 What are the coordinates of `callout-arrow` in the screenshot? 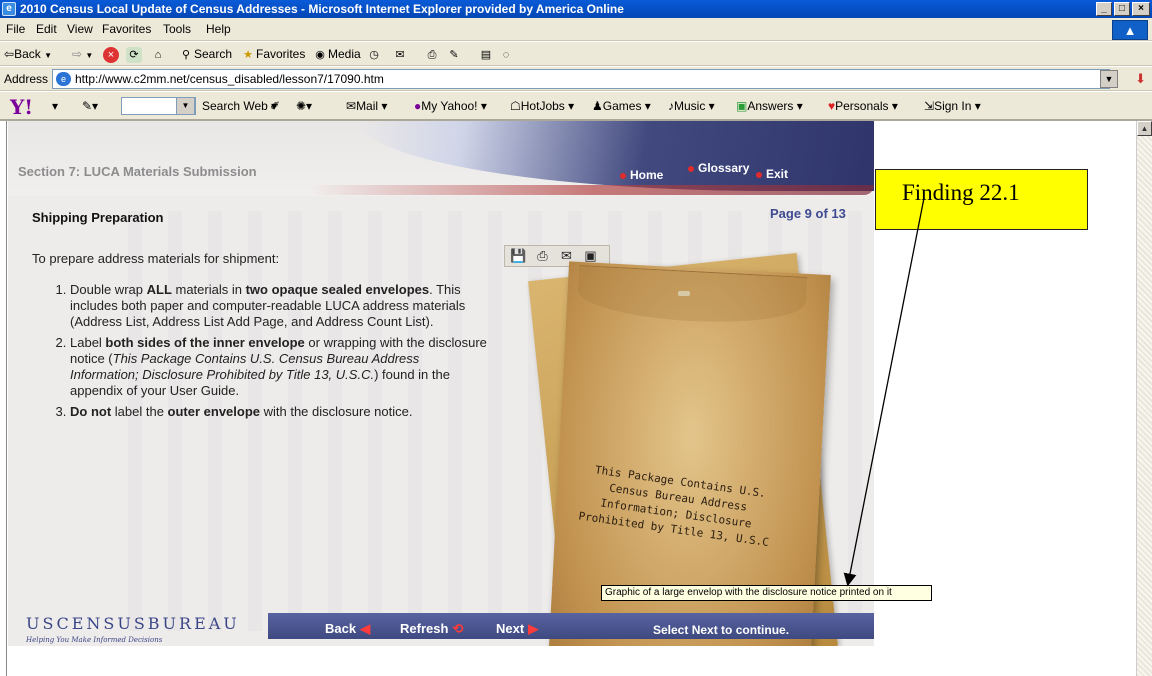 It's located at (884, 392).